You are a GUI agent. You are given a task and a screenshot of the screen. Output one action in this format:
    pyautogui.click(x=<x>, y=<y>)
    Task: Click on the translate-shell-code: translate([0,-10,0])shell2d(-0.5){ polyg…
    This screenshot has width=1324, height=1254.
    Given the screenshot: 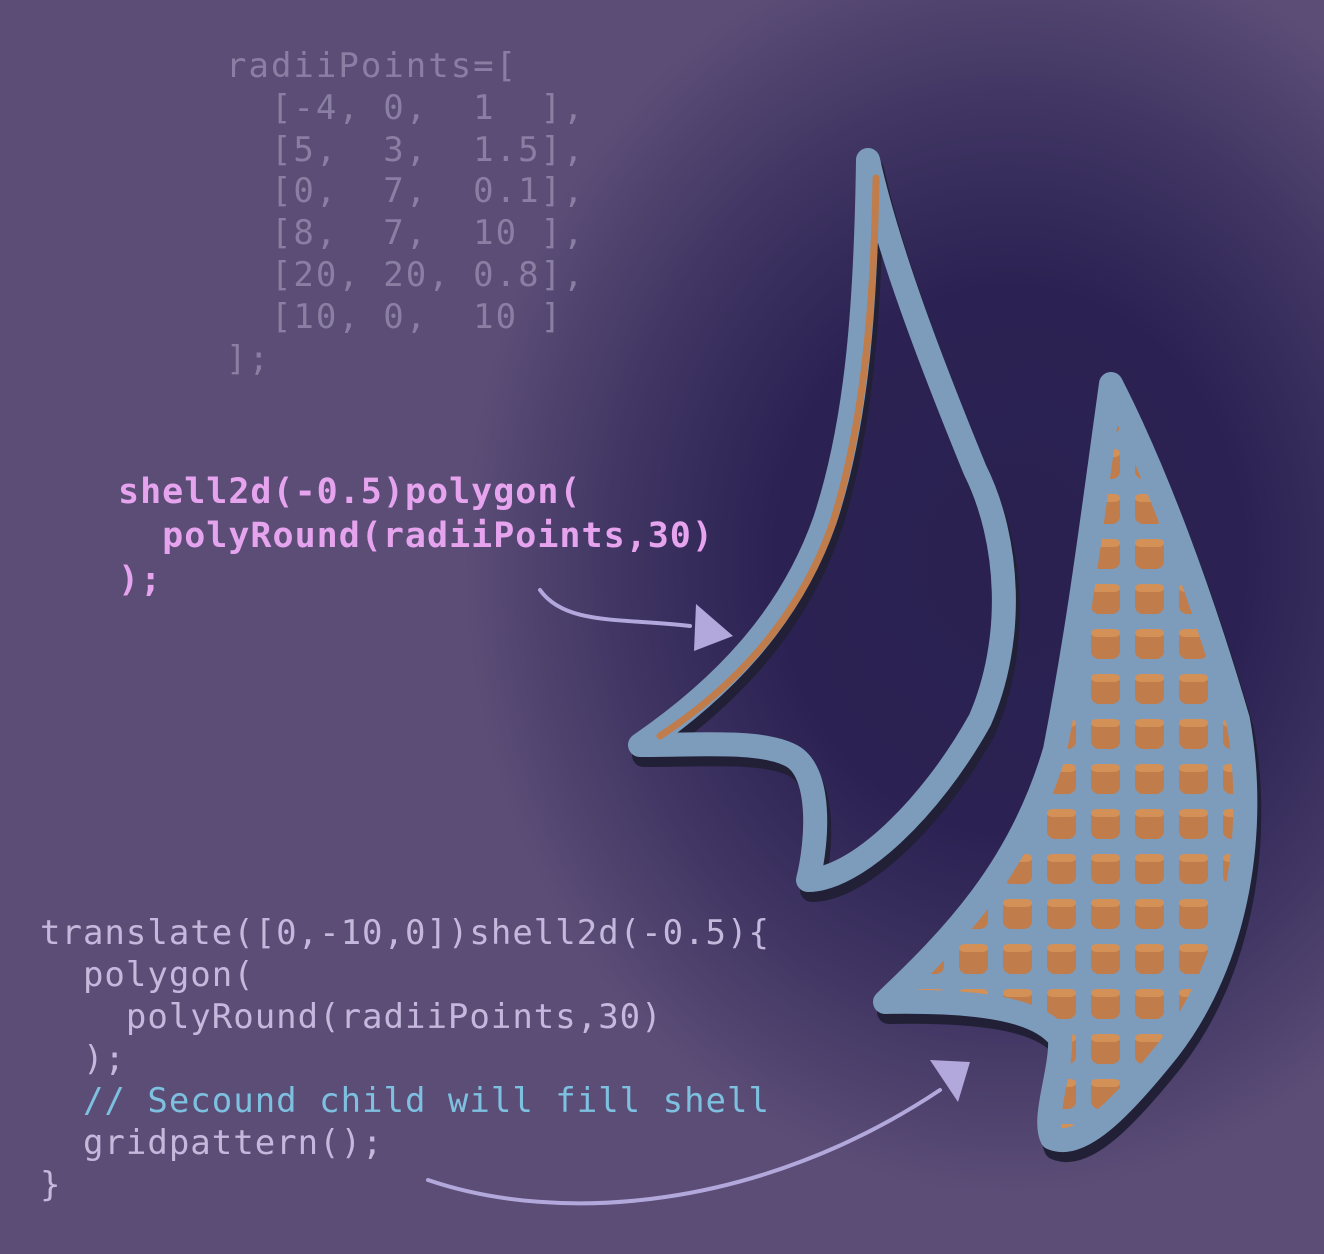 What is the action you would take?
    pyautogui.click(x=405, y=1059)
    